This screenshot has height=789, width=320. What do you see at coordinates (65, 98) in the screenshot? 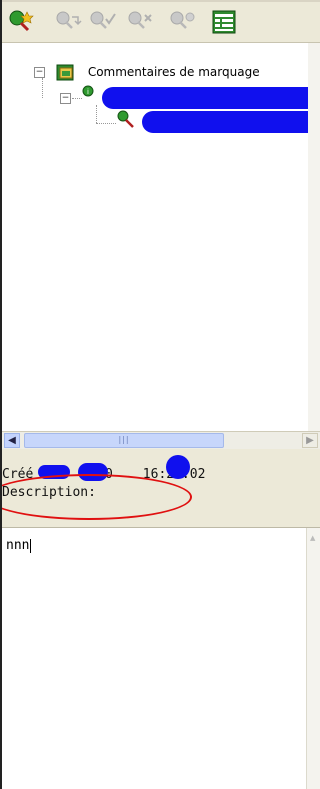
I see `child-collapse-toggle: −` at bounding box center [65, 98].